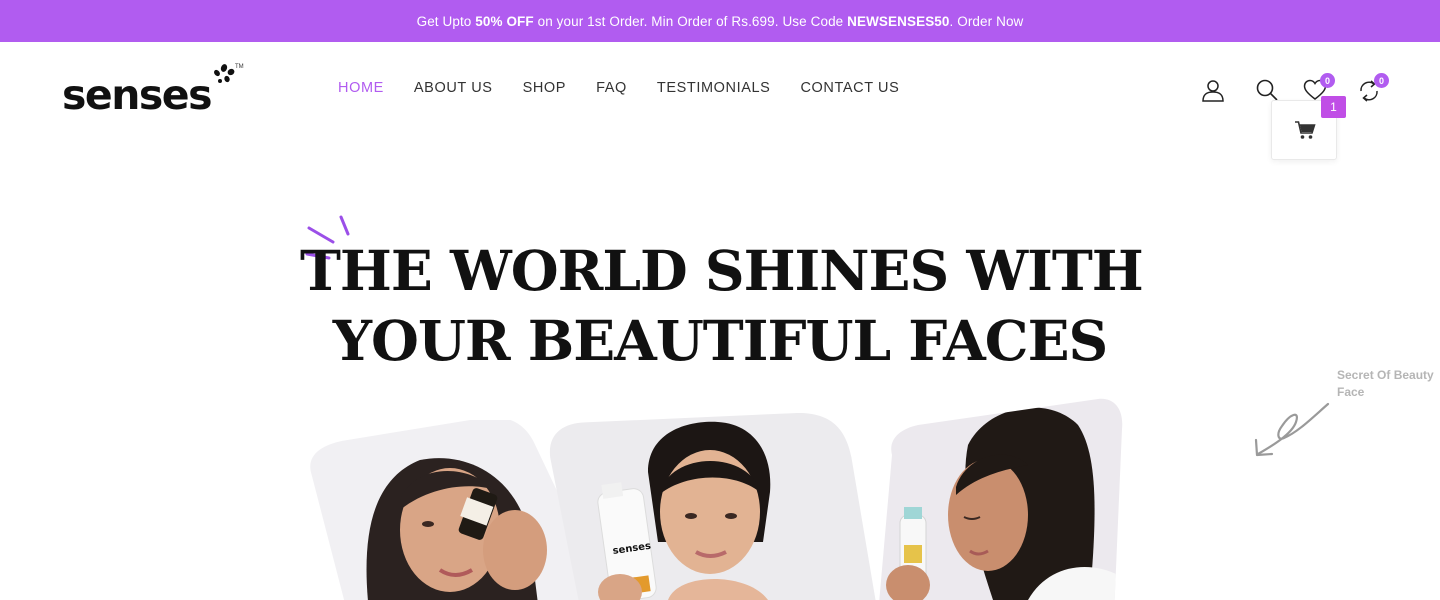  I want to click on promo-discount: 50% OFF, so click(504, 21).